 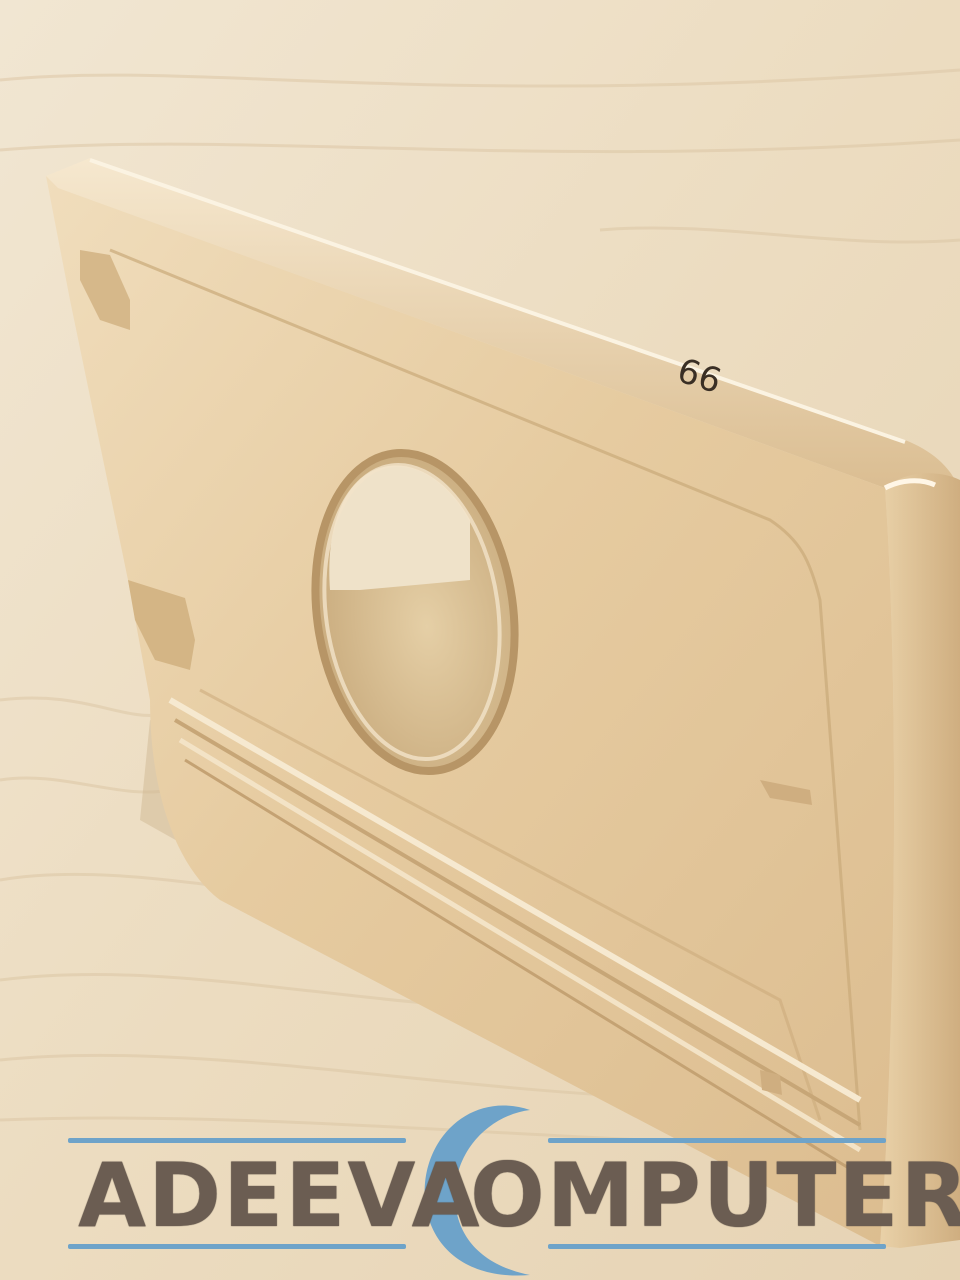 I want to click on watermark-left-word: ADEEVA, so click(x=280, y=1195).